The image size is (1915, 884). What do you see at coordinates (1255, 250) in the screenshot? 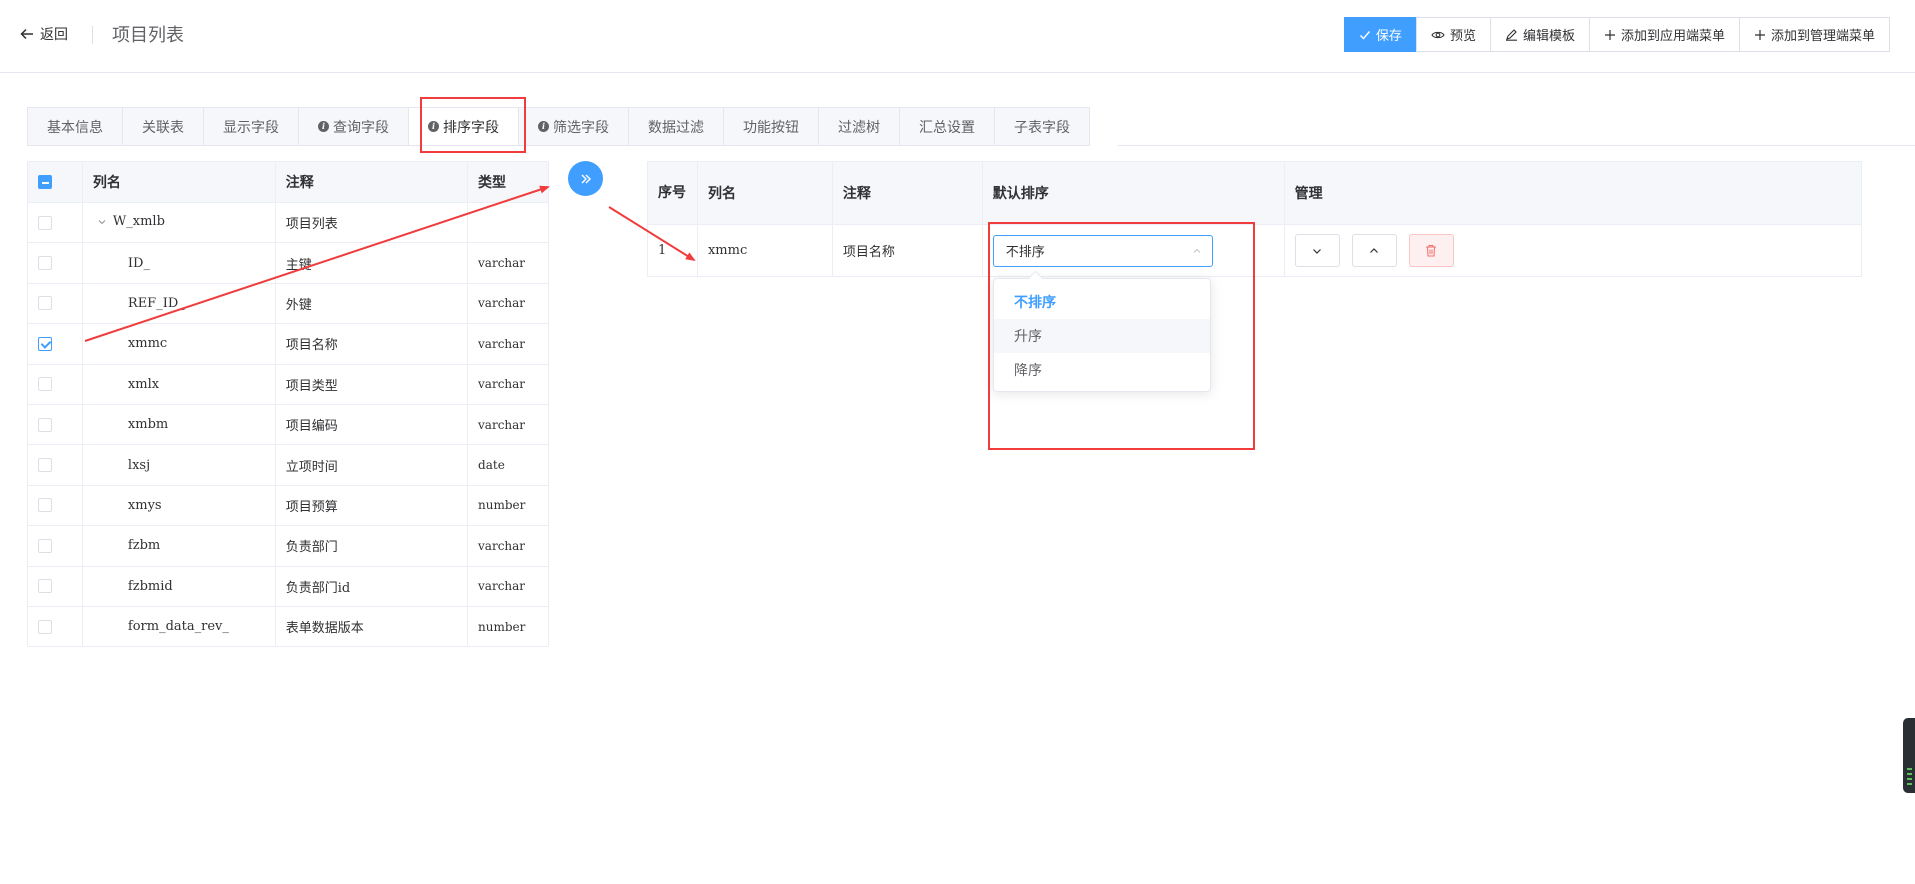
I see `table-row: 1 xmmc 项目名称 不排序` at bounding box center [1255, 250].